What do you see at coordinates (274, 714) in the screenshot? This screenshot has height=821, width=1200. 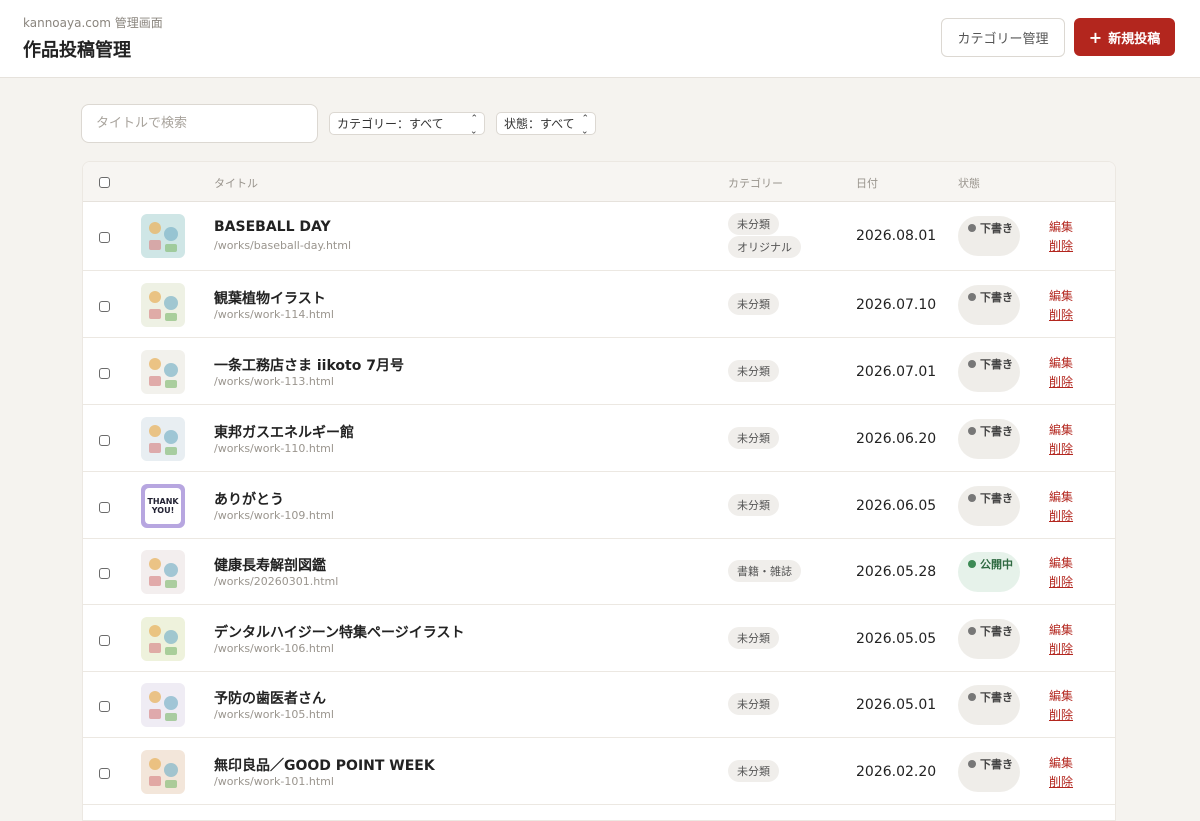 I see `work-path: /works/work-105.html` at bounding box center [274, 714].